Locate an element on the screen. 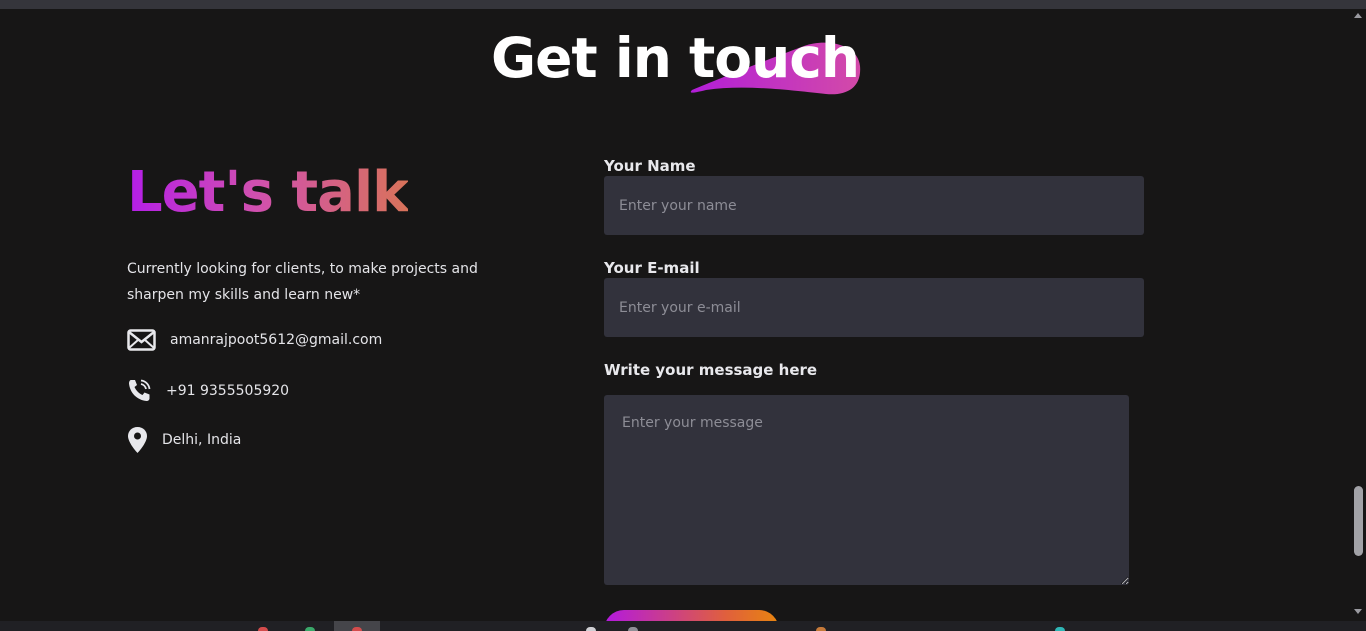 The height and width of the screenshot is (631, 1366). contact-phone-text: +91 9355505920 is located at coordinates (228, 390).